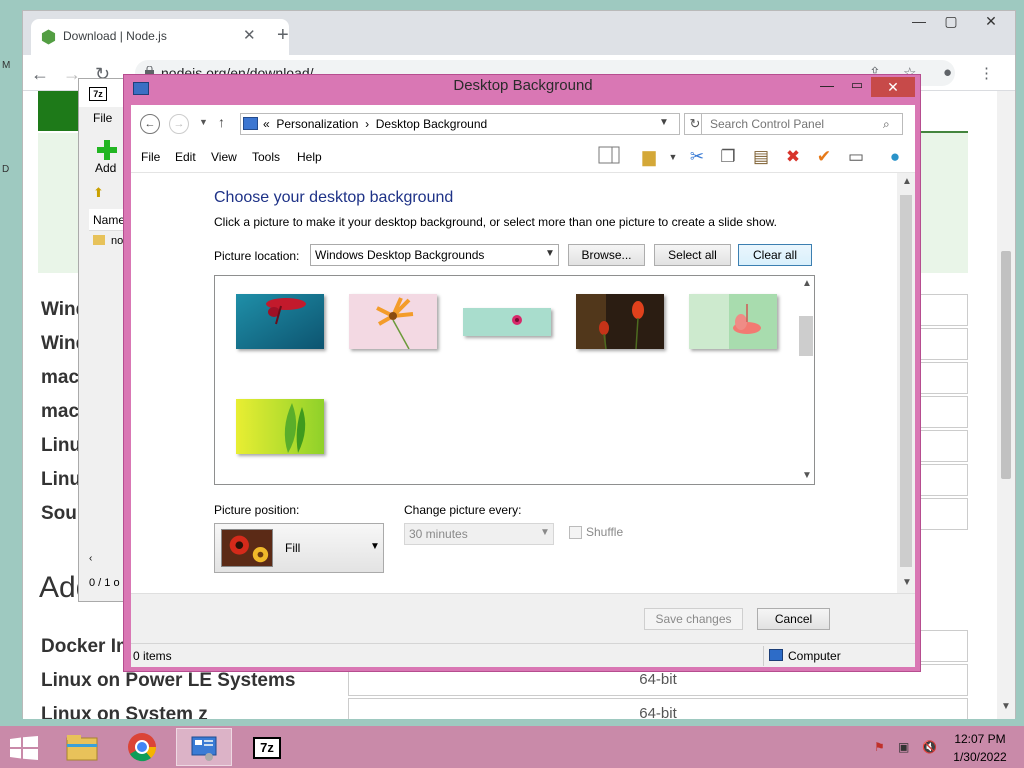 This screenshot has width=1024, height=768. What do you see at coordinates (947, 72) in the screenshot?
I see `profile-icon: ●` at bounding box center [947, 72].